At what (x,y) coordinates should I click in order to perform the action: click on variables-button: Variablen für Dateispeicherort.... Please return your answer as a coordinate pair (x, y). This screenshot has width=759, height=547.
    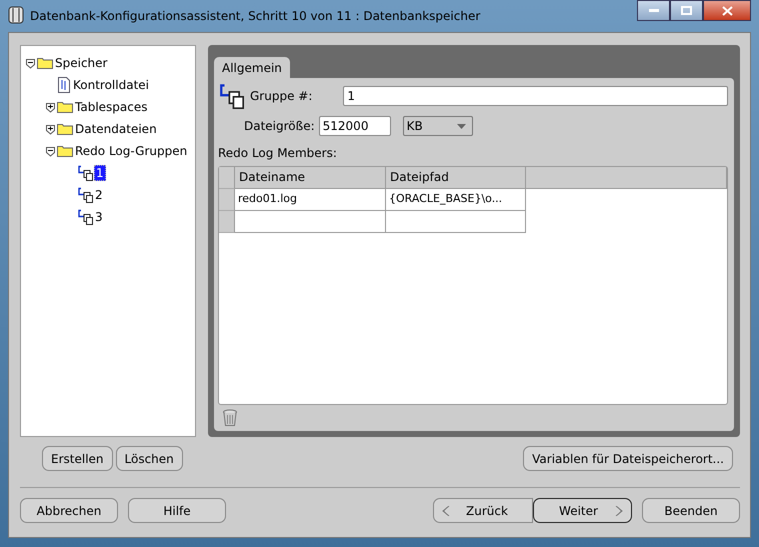
    Looking at the image, I should click on (628, 458).